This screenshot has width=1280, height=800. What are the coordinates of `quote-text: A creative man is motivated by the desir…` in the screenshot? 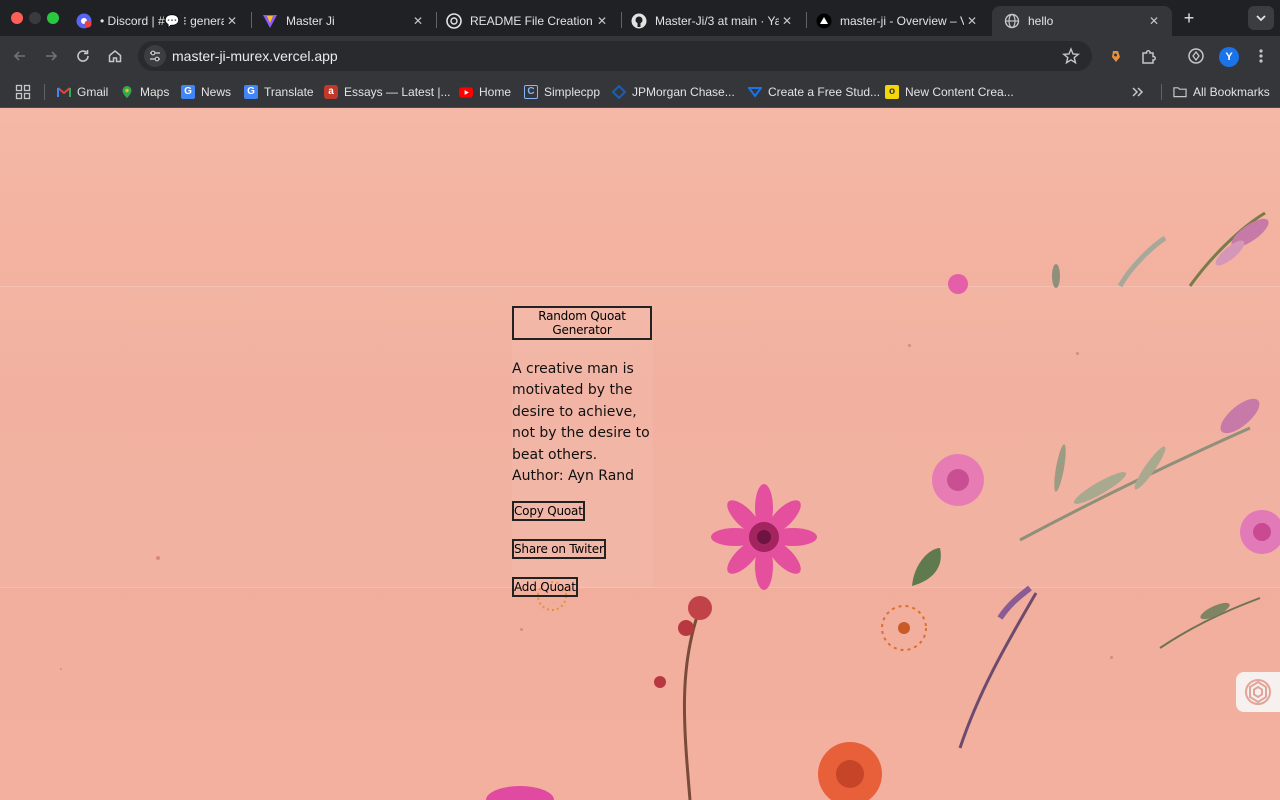 It's located at (581, 423).